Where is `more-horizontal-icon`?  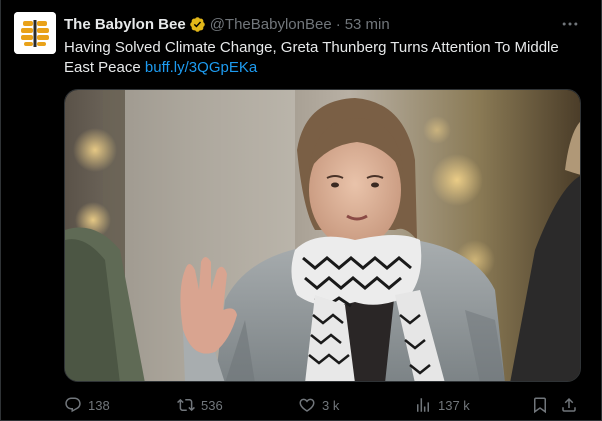 more-horizontal-icon is located at coordinates (570, 24).